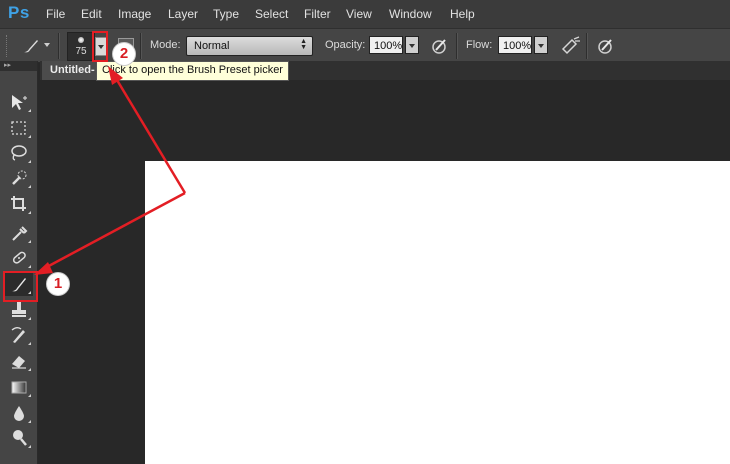 Image resolution: width=730 pixels, height=464 pixels. Describe the element at coordinates (124, 54) in the screenshot. I see `callout-2: 2` at that location.